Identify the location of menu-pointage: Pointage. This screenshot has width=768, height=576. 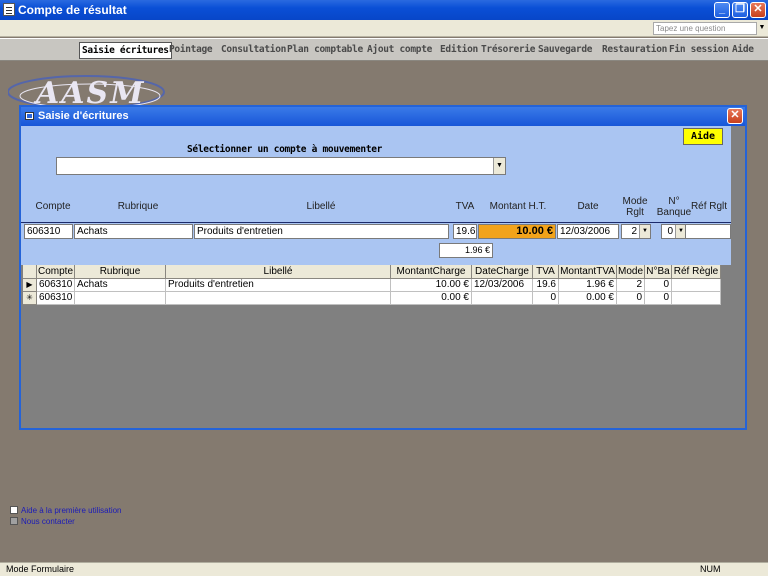
(191, 50).